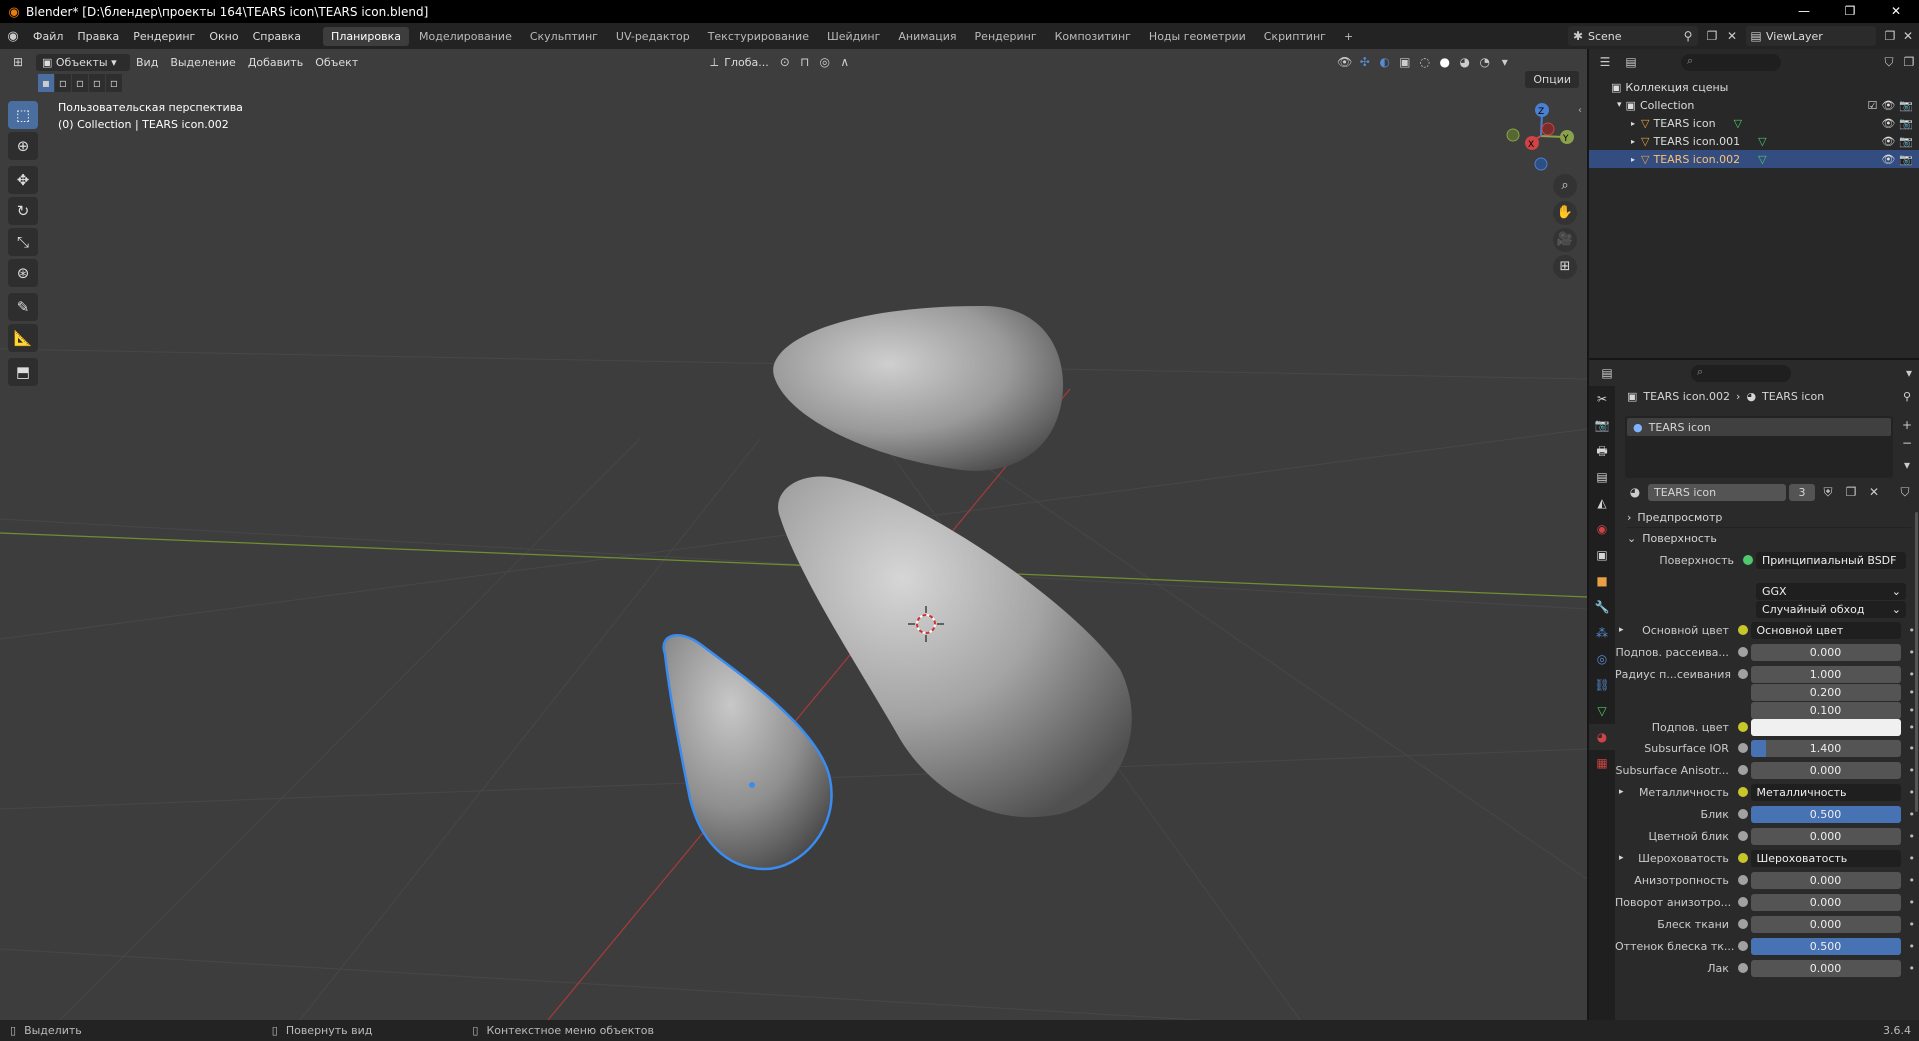  Describe the element at coordinates (1909, 373) in the screenshot. I see `properties-options-icon: ▾` at that location.